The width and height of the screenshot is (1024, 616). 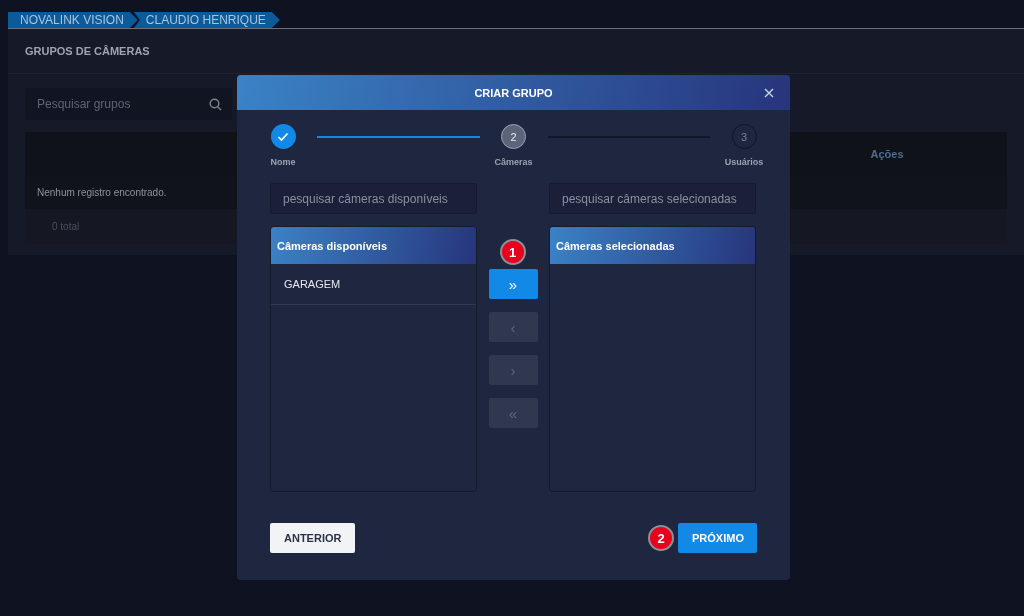 I want to click on list-header: Câmeras selecionadas, so click(x=652, y=245).